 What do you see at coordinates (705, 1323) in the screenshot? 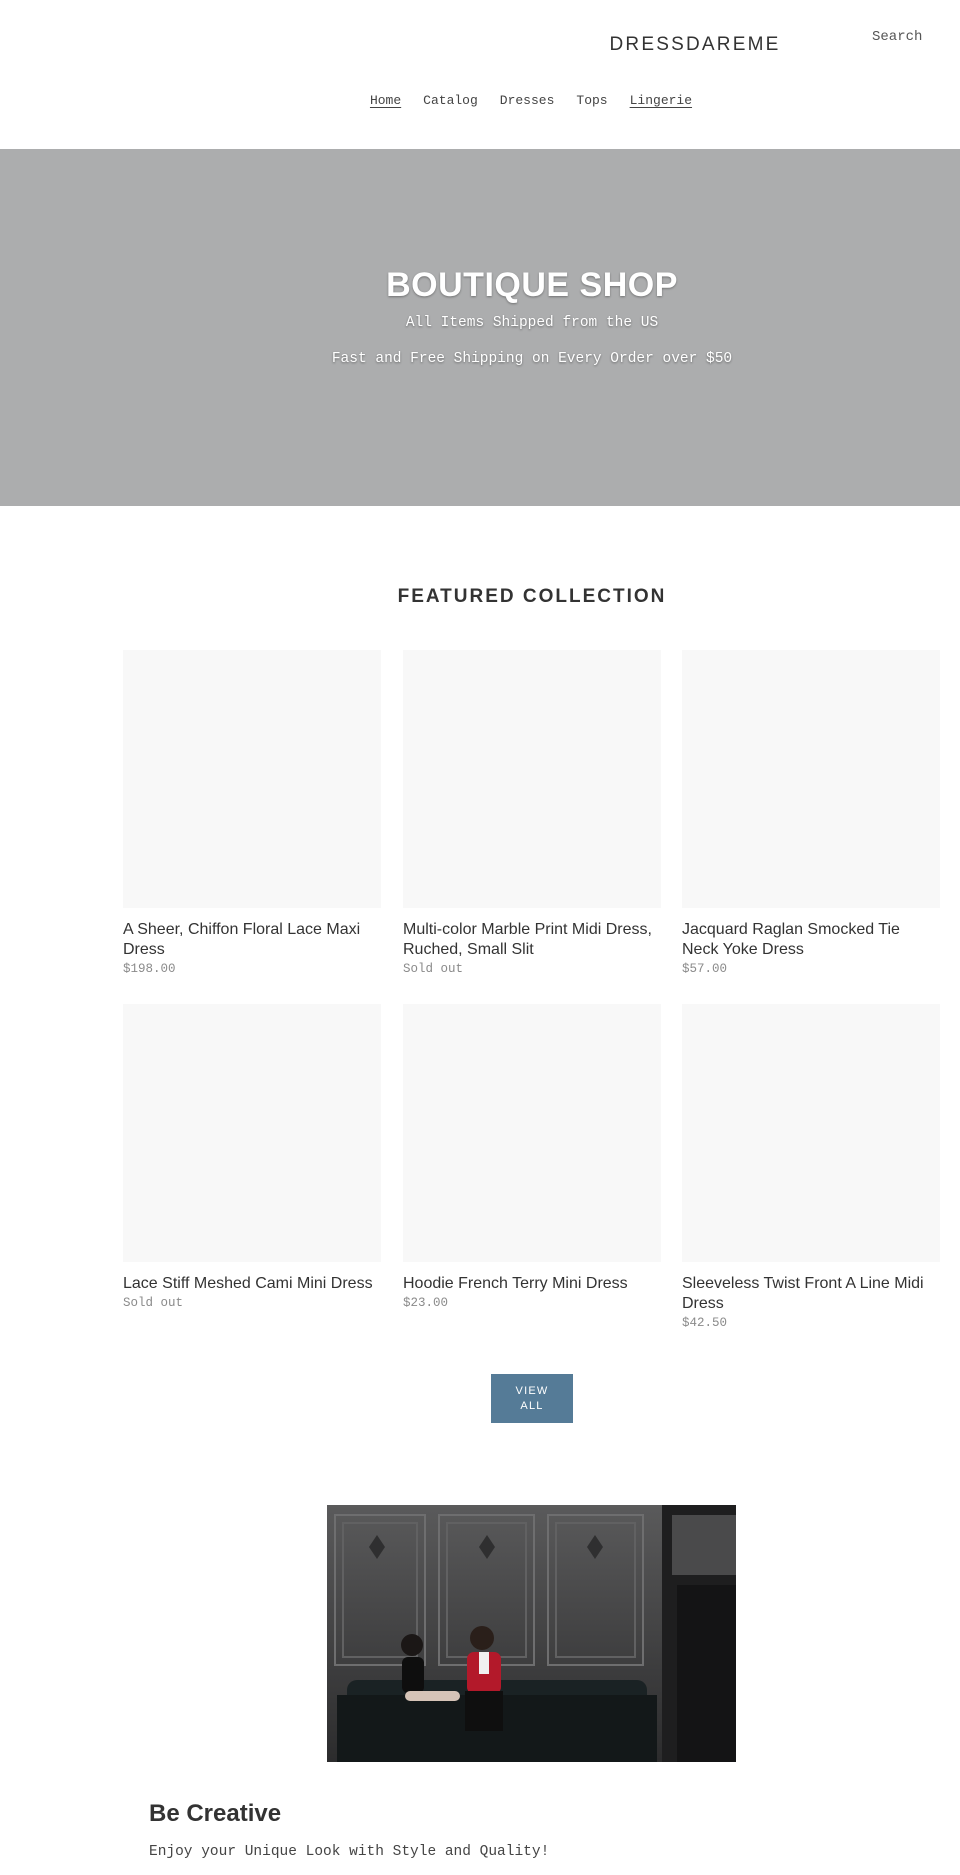
I see `product-price: $42.50` at bounding box center [705, 1323].